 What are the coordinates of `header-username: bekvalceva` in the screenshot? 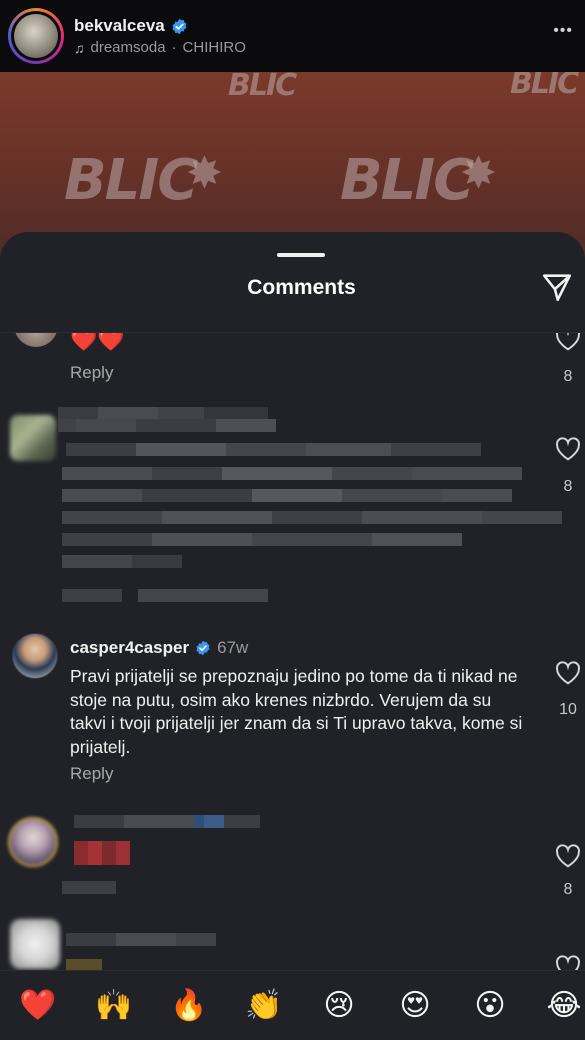 It's located at (119, 26).